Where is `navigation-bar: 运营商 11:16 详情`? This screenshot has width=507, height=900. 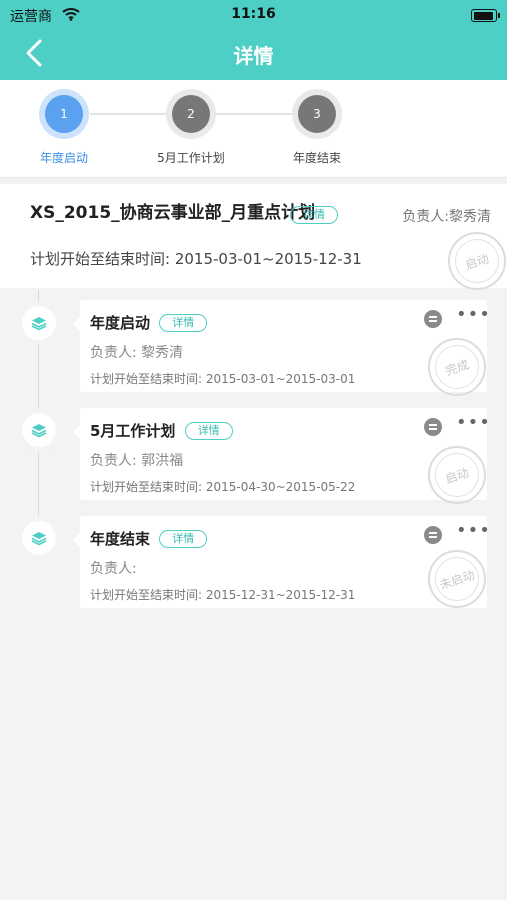
navigation-bar: 运营商 11:16 详情 is located at coordinates (253, 40).